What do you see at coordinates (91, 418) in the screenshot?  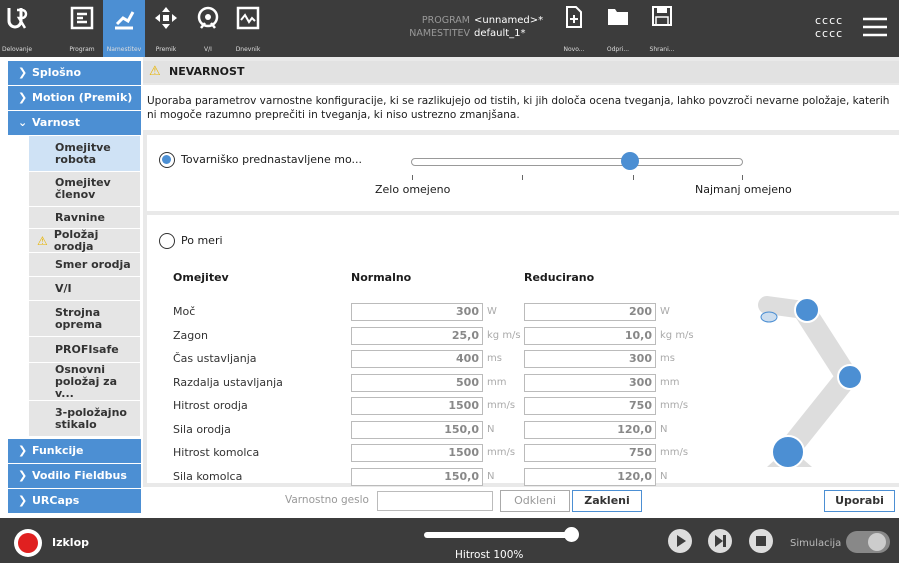 I see `sidebar-item-label: 3-položajno stikalo` at bounding box center [91, 418].